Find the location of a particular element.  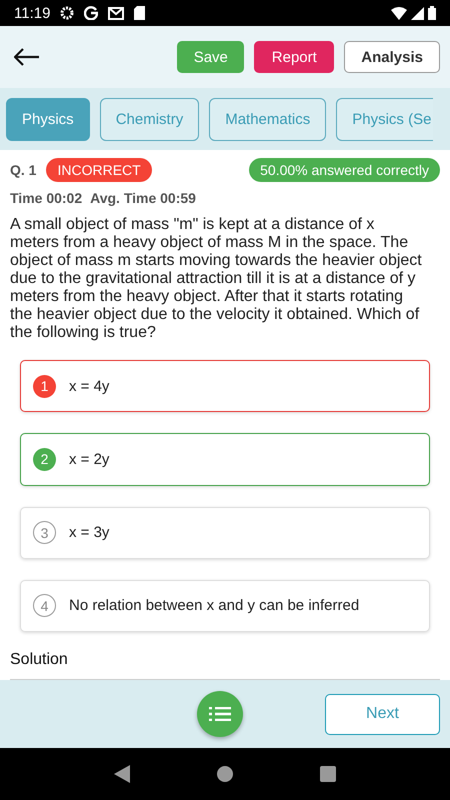

clock-time: 11:19 is located at coordinates (32, 13).